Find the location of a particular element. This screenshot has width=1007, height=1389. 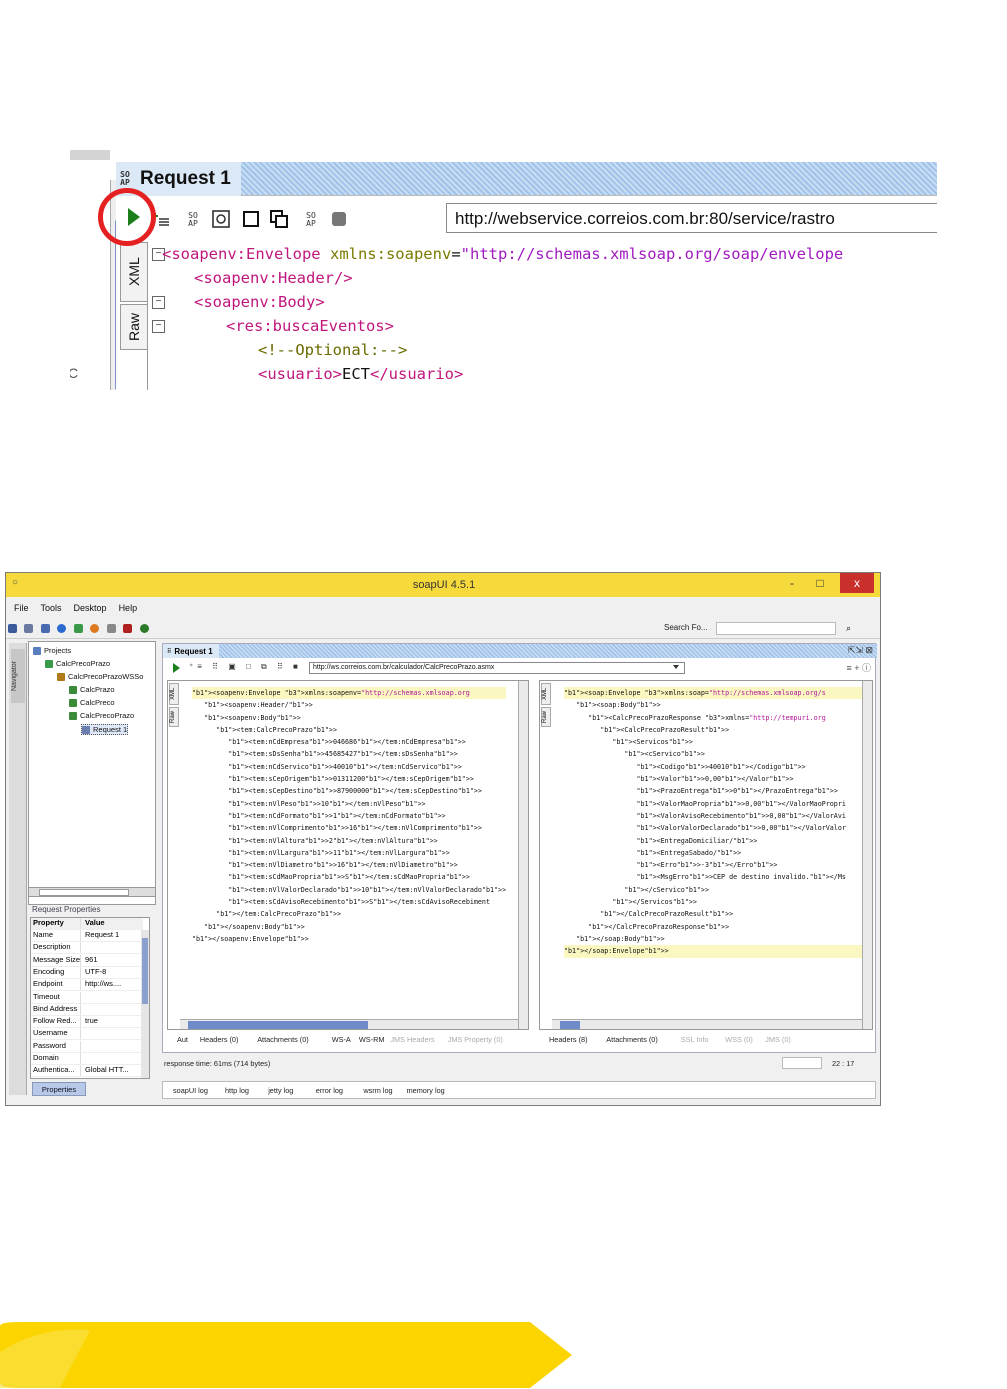

request-editor-tab: Aut is located at coordinates (182, 1039).